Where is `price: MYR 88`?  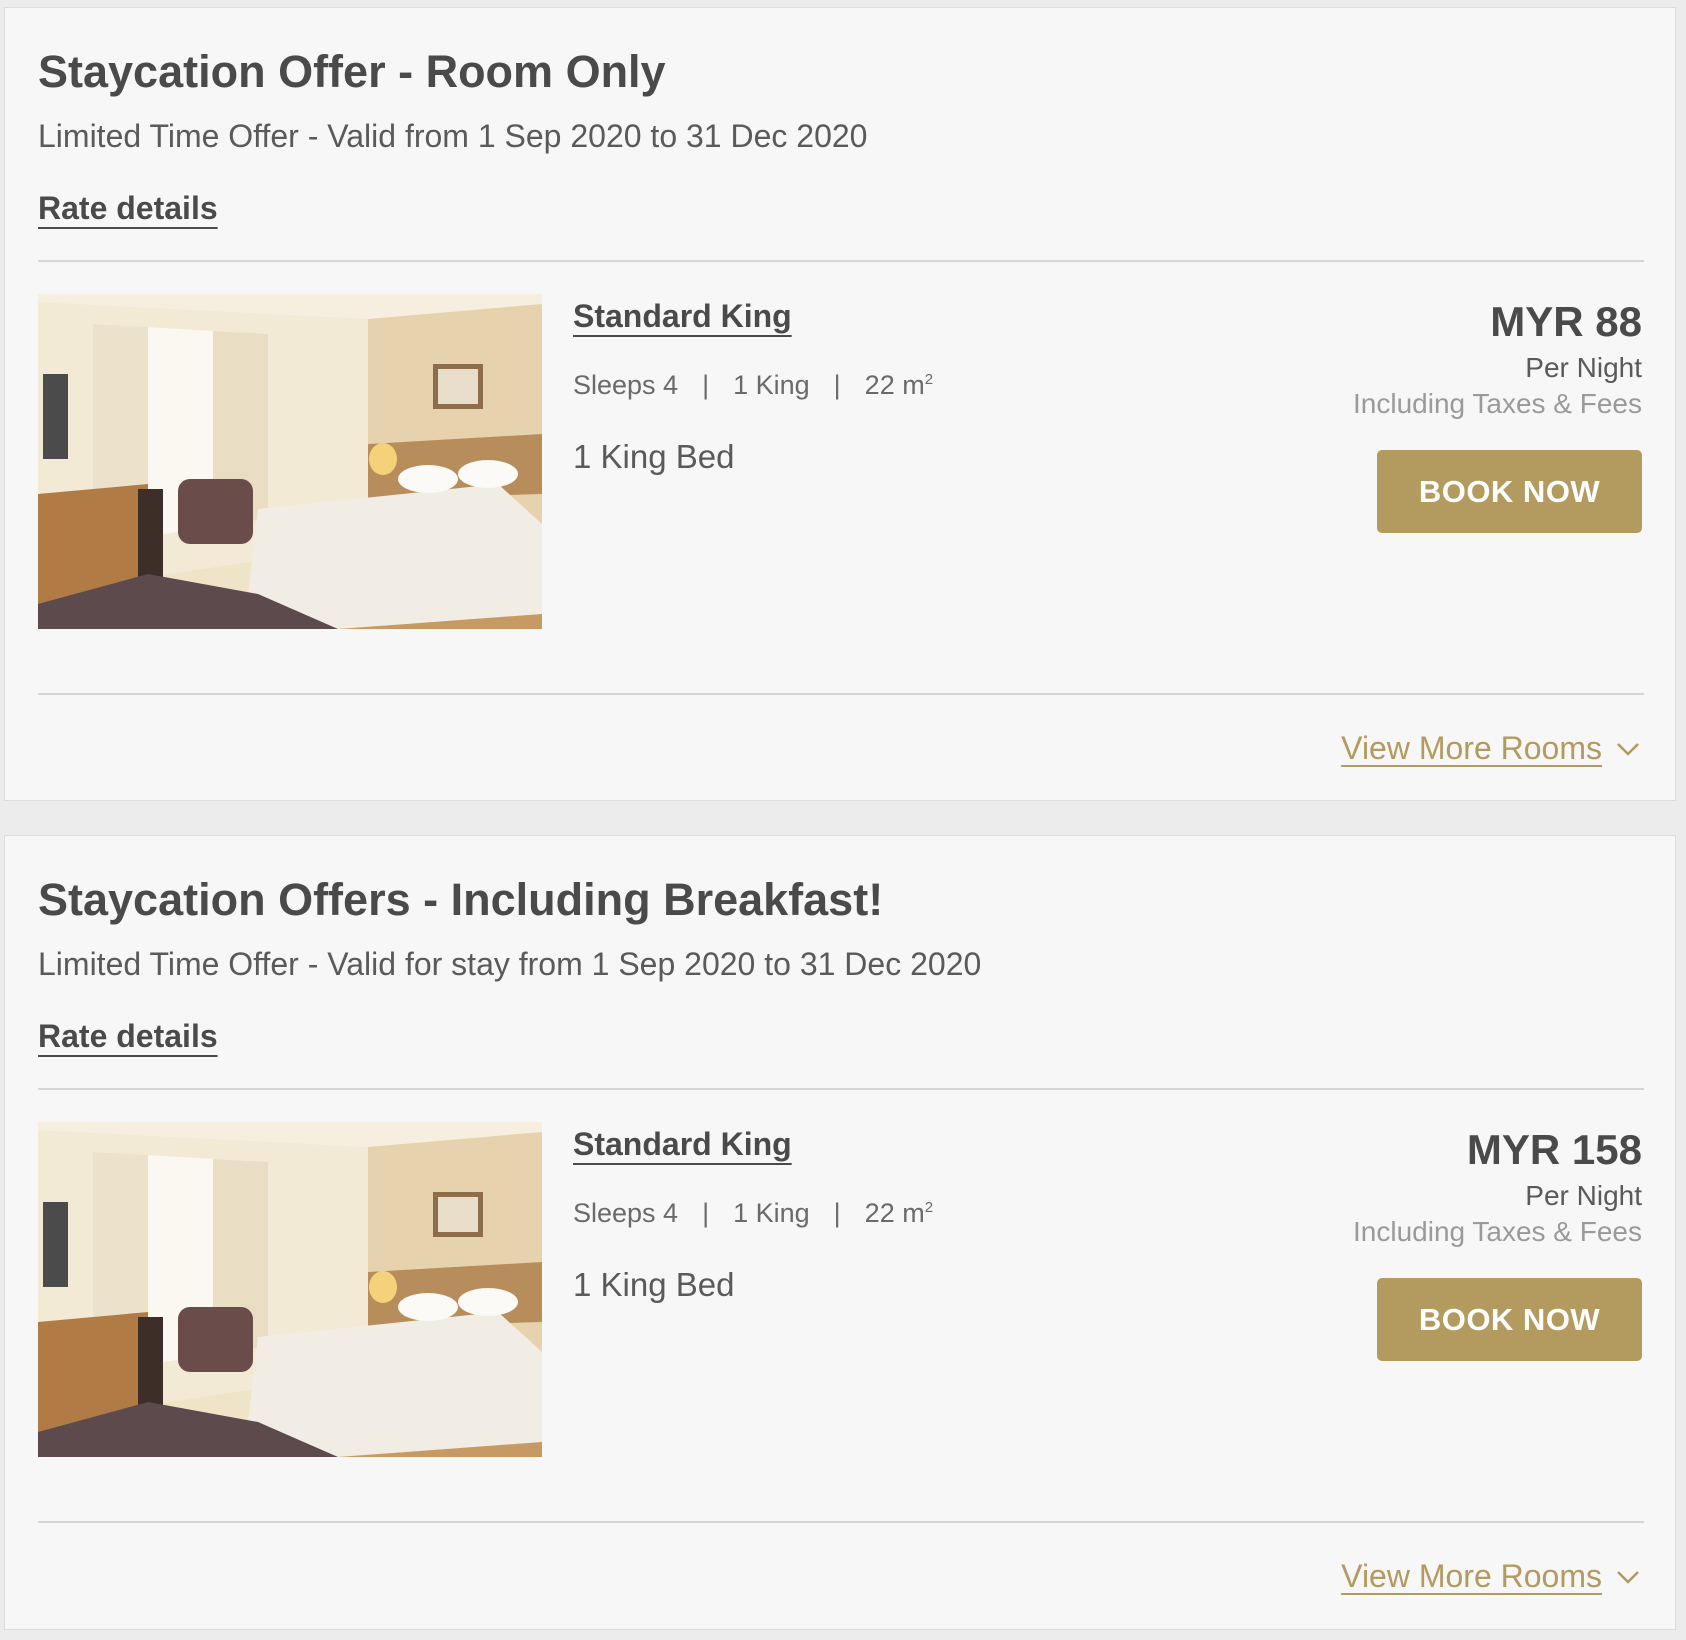 price: MYR 88 is located at coordinates (1566, 321).